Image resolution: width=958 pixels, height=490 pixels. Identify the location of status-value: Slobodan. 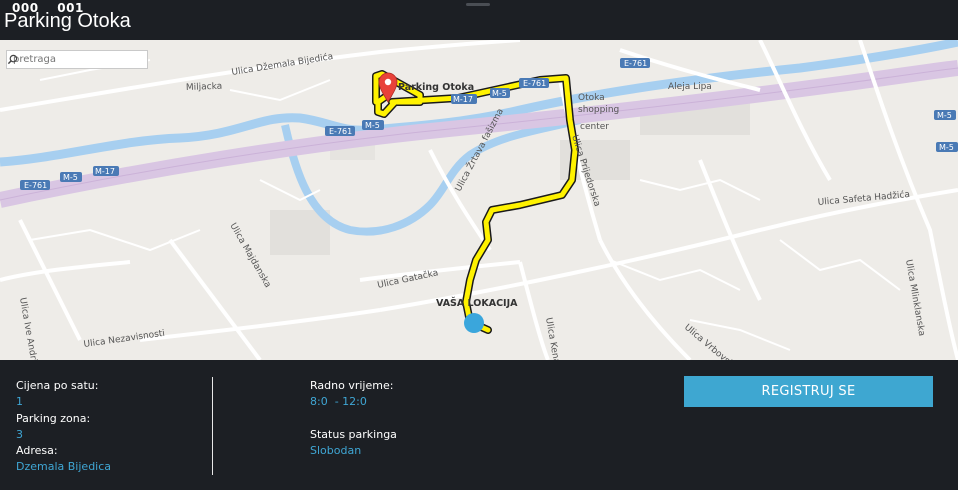
(336, 450).